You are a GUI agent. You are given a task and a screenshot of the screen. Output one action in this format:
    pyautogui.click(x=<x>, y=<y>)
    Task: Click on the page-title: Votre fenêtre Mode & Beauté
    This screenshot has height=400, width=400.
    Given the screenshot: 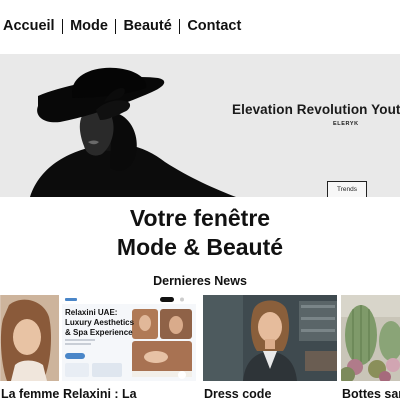 What is the action you would take?
    pyautogui.click(x=200, y=233)
    